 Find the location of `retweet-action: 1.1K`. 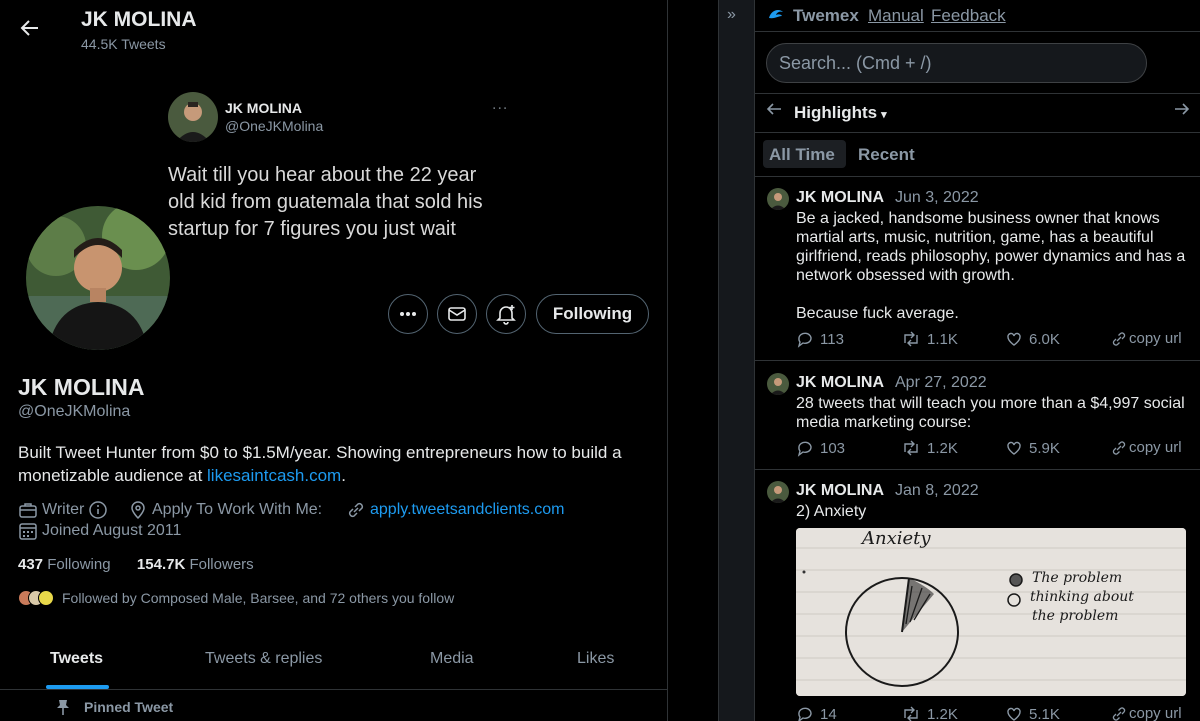

retweet-action: 1.1K is located at coordinates (929, 339).